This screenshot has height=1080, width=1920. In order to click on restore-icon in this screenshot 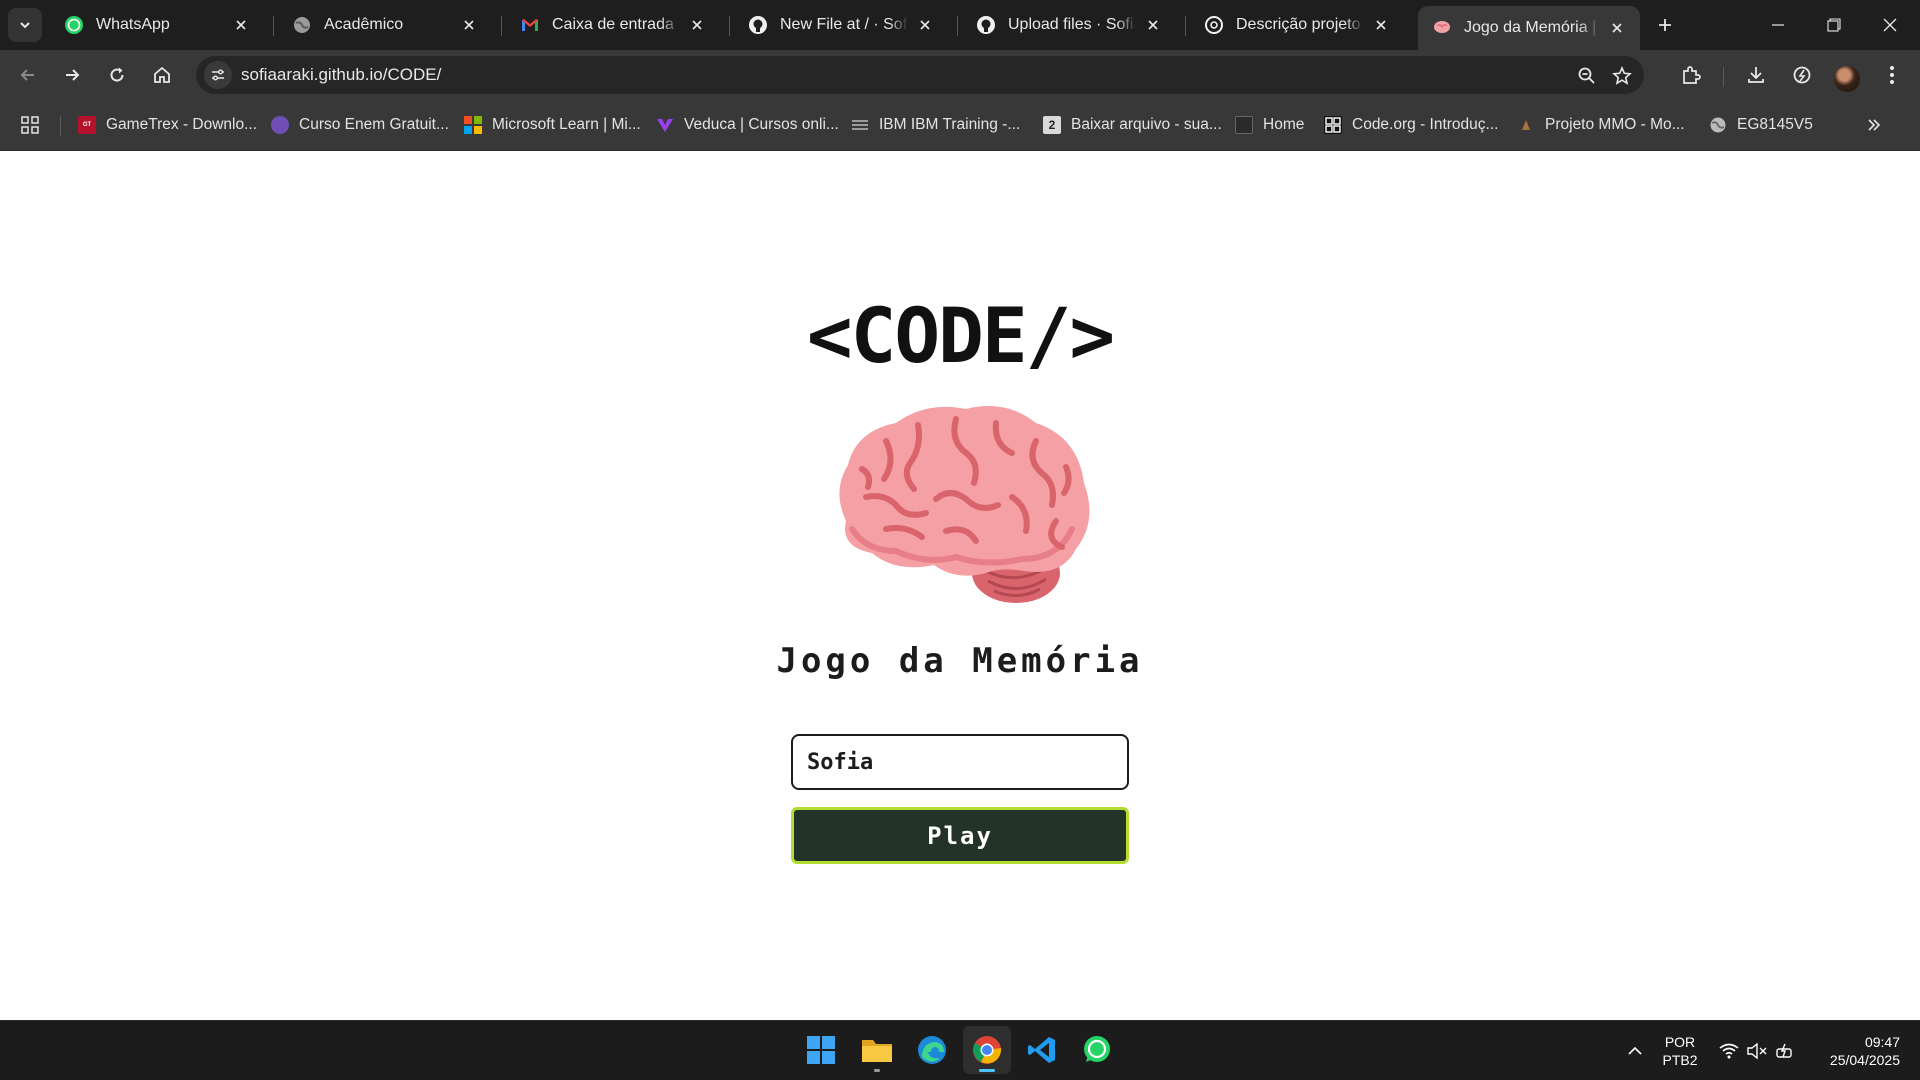, I will do `click(1834, 25)`.